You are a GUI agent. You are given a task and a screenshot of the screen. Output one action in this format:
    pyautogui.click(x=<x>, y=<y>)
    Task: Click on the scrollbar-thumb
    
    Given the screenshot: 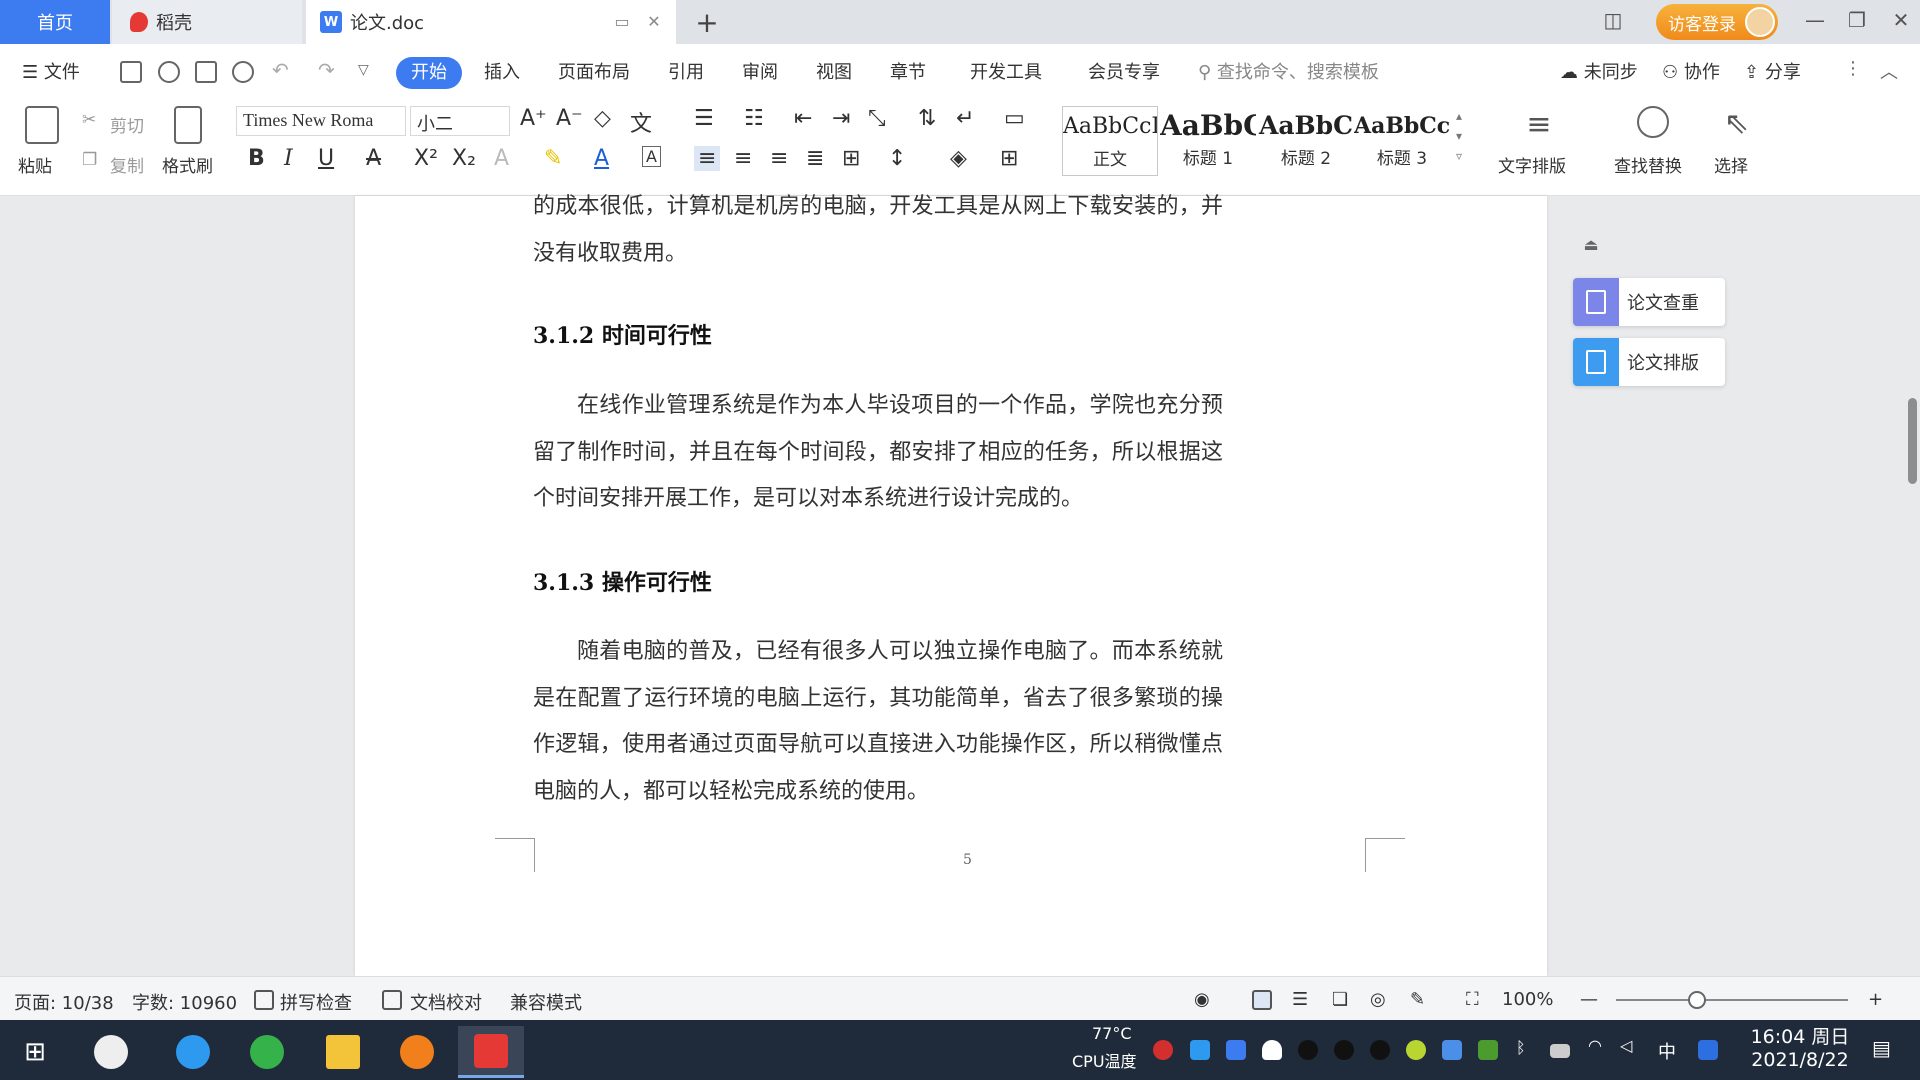 What is the action you would take?
    pyautogui.click(x=1912, y=441)
    